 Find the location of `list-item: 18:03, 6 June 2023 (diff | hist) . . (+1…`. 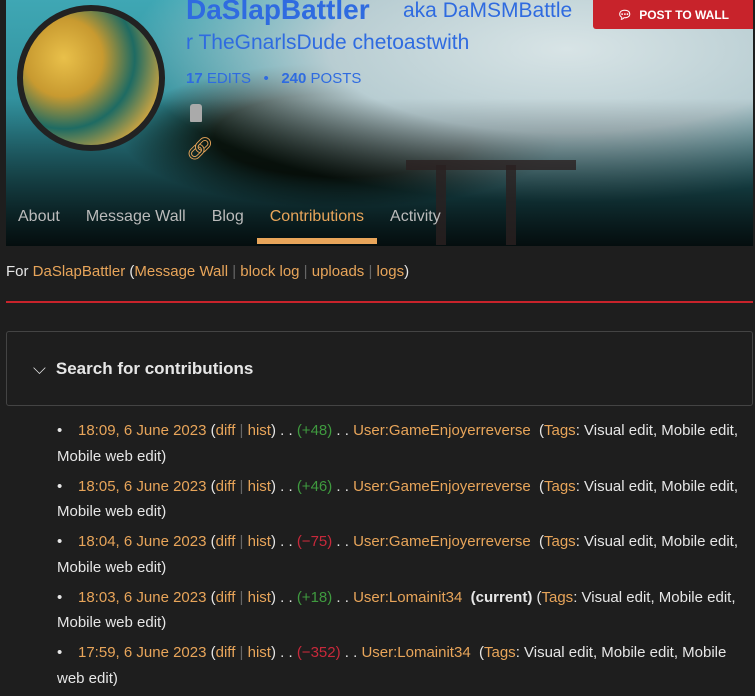

list-item: 18:03, 6 June 2023 (diff | hist) . . (+1… is located at coordinates (406, 610).